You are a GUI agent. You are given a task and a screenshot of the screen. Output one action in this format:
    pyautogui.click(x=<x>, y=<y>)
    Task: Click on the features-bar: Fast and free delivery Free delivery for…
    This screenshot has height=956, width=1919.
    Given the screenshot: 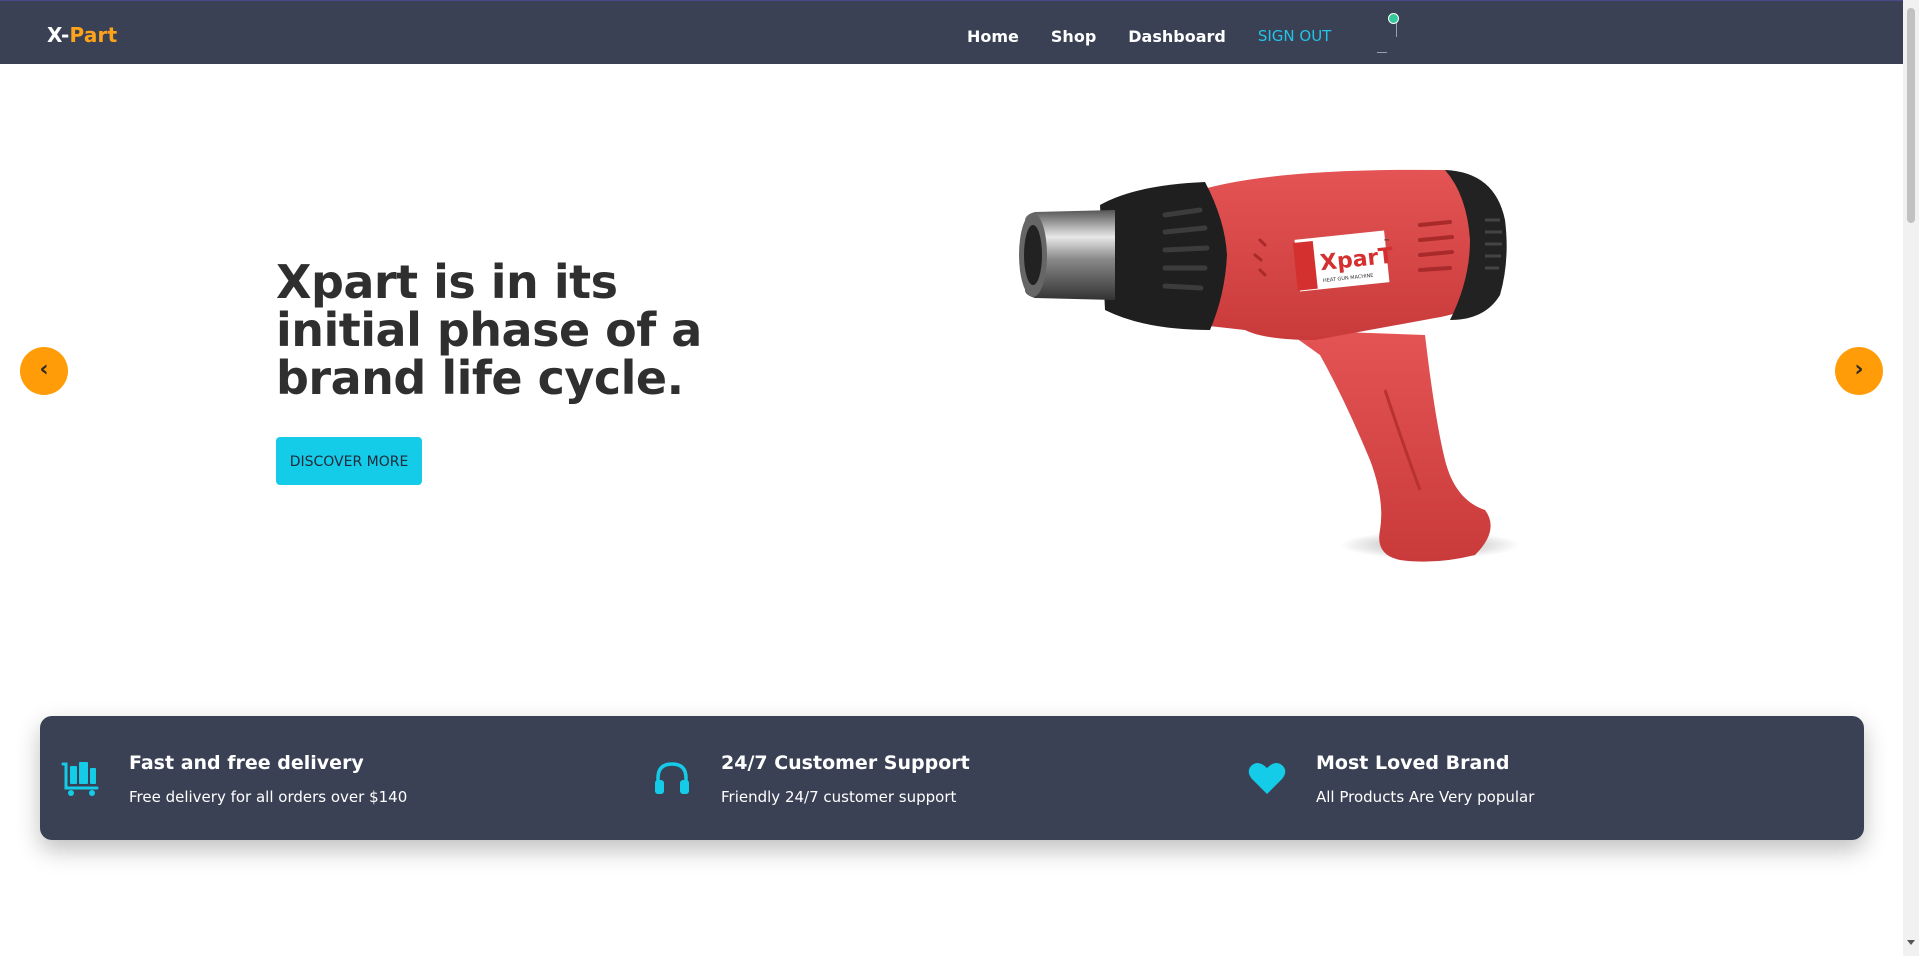 What is the action you would take?
    pyautogui.click(x=952, y=778)
    